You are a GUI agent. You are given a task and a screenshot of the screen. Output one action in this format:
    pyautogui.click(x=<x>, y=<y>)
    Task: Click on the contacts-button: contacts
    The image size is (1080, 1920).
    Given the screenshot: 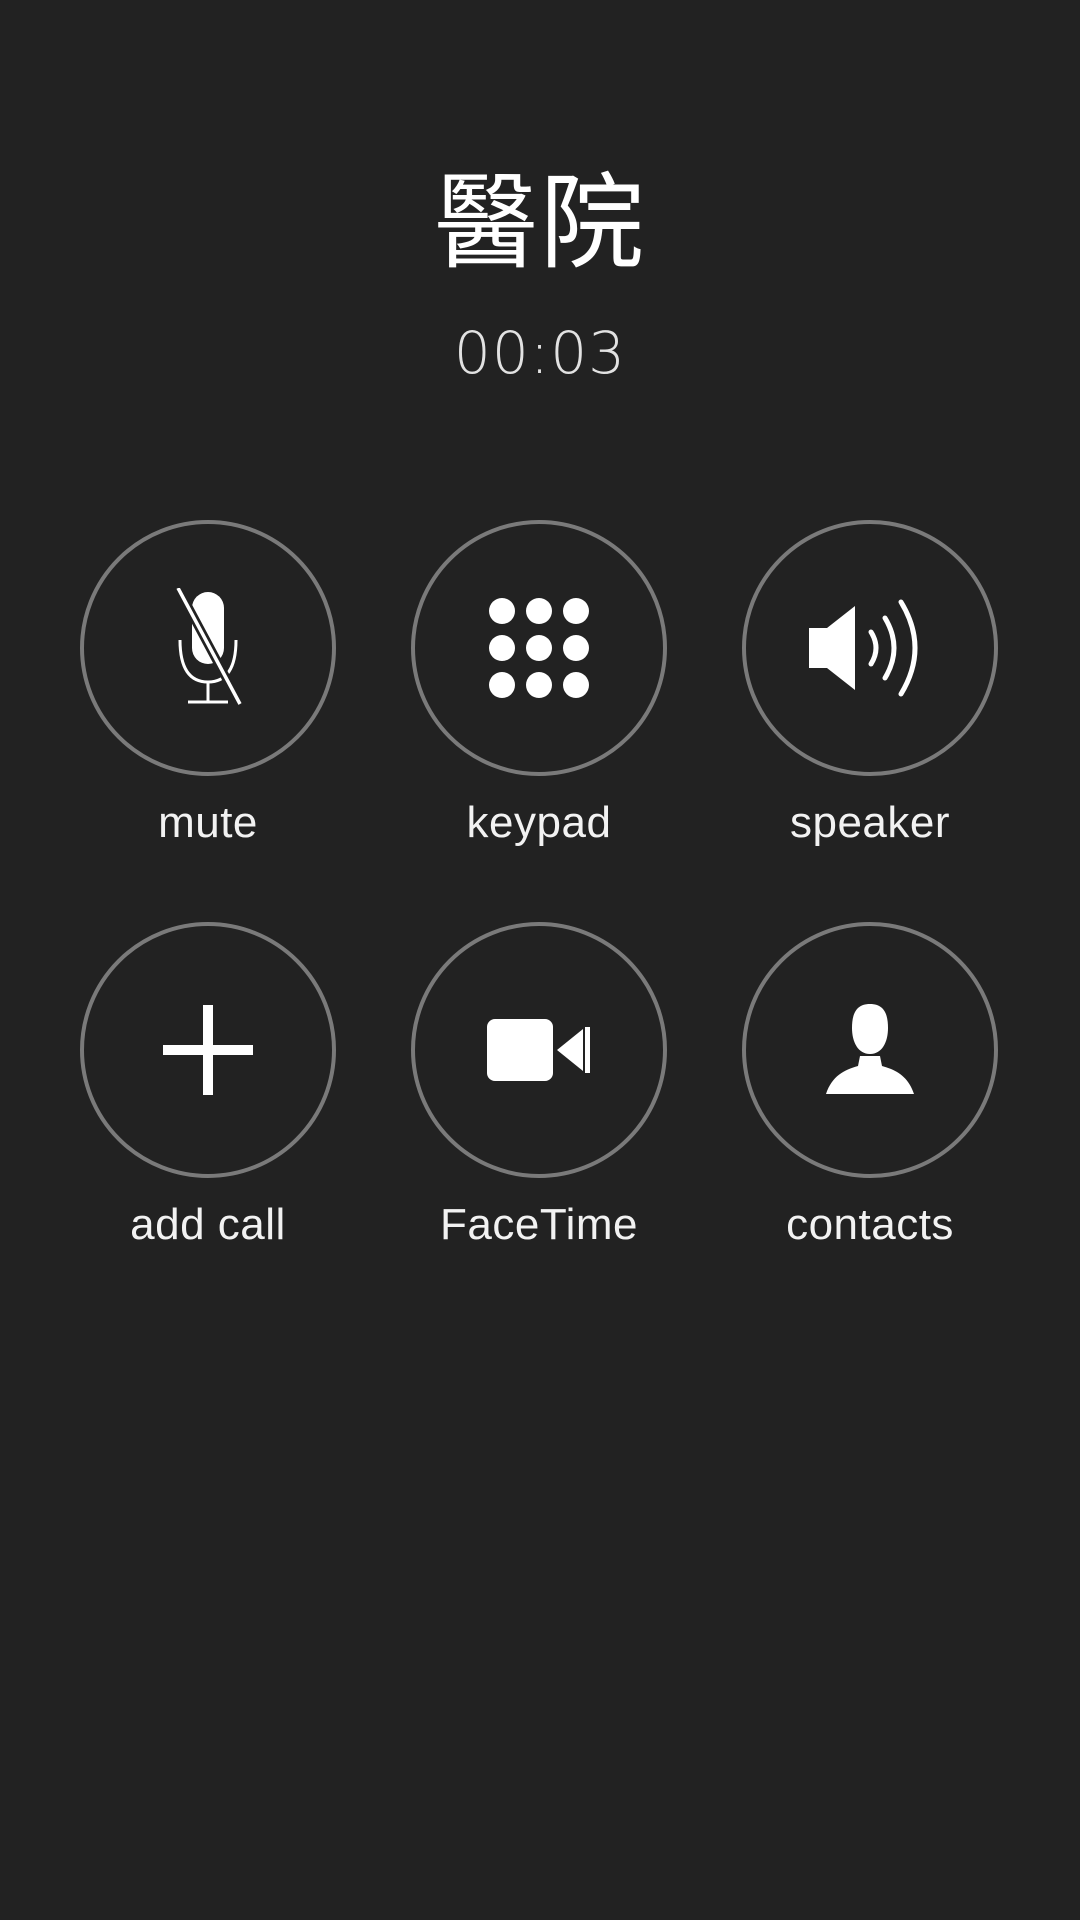 What is the action you would take?
    pyautogui.click(x=870, y=1087)
    